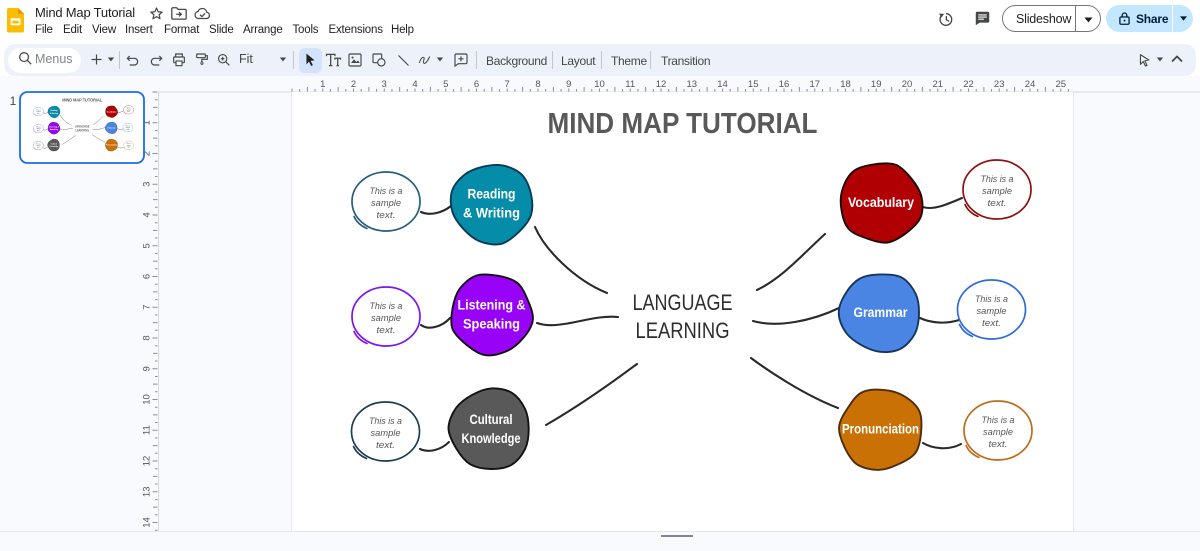 Image resolution: width=1200 pixels, height=551 pixels. I want to click on svg-text: 23, so click(999, 84).